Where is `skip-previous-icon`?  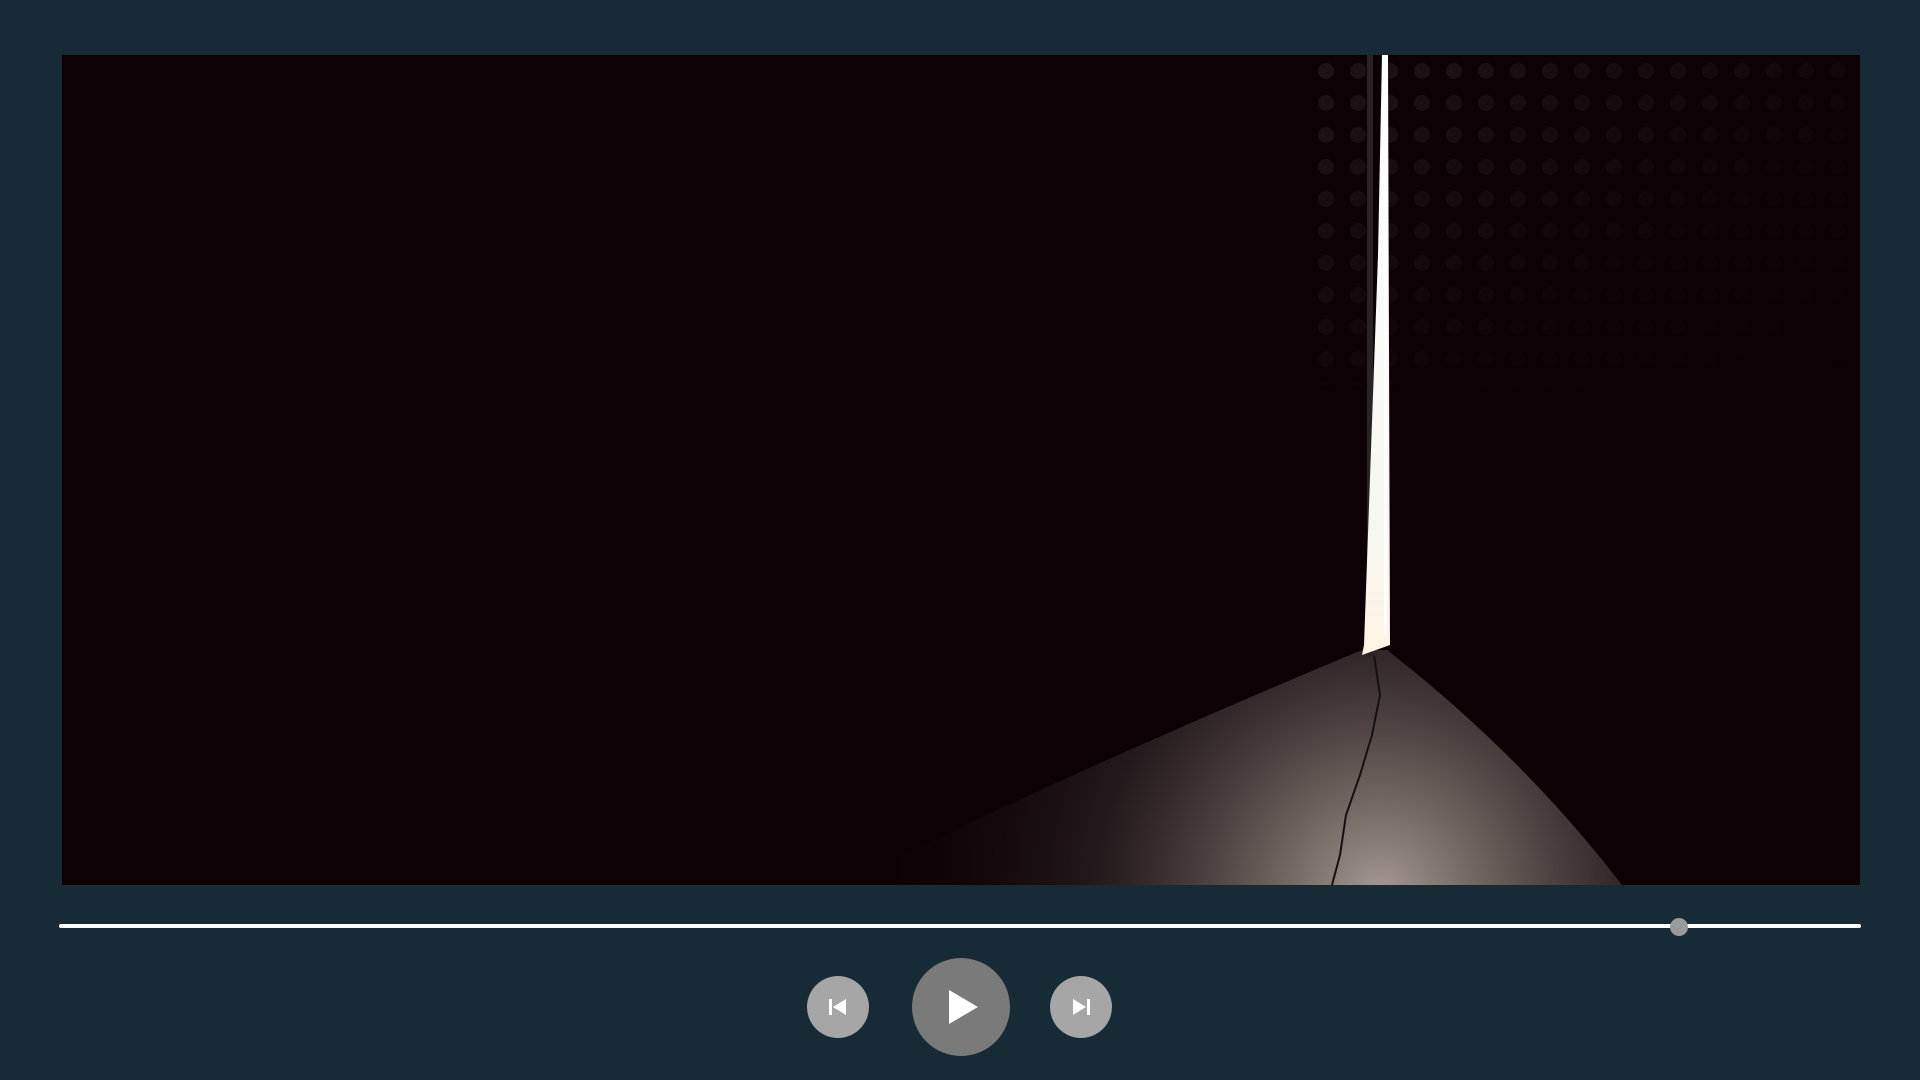
skip-previous-icon is located at coordinates (838, 1007).